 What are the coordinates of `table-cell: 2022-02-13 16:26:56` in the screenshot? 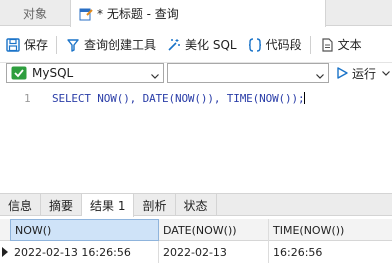 It's located at (84, 252).